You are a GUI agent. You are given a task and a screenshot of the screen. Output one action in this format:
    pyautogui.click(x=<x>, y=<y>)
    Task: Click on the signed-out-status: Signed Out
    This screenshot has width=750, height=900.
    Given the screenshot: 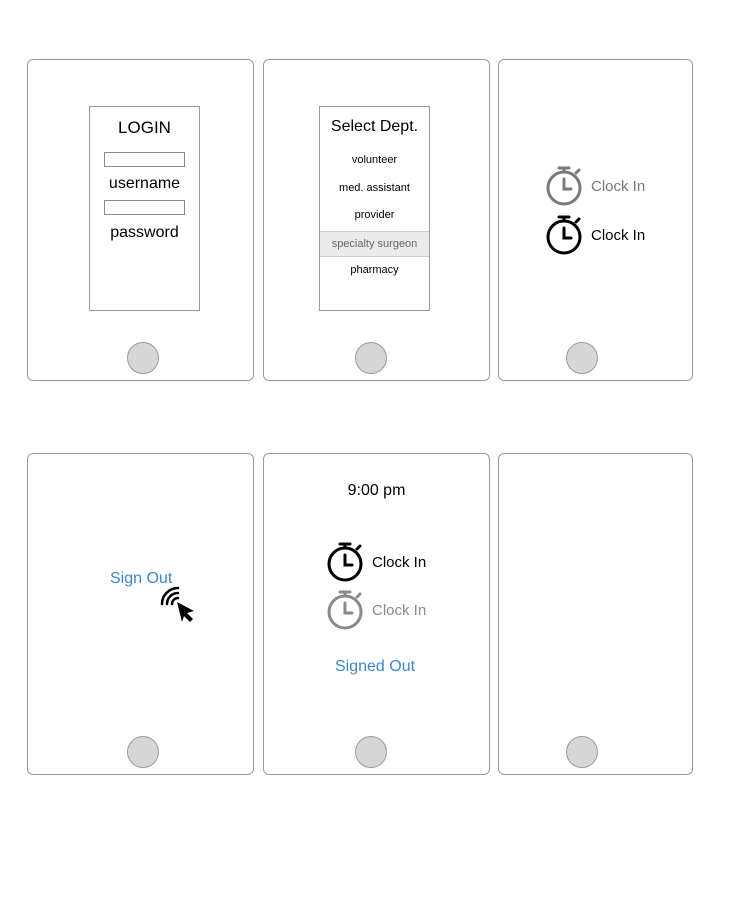 What is the action you would take?
    pyautogui.click(x=375, y=666)
    